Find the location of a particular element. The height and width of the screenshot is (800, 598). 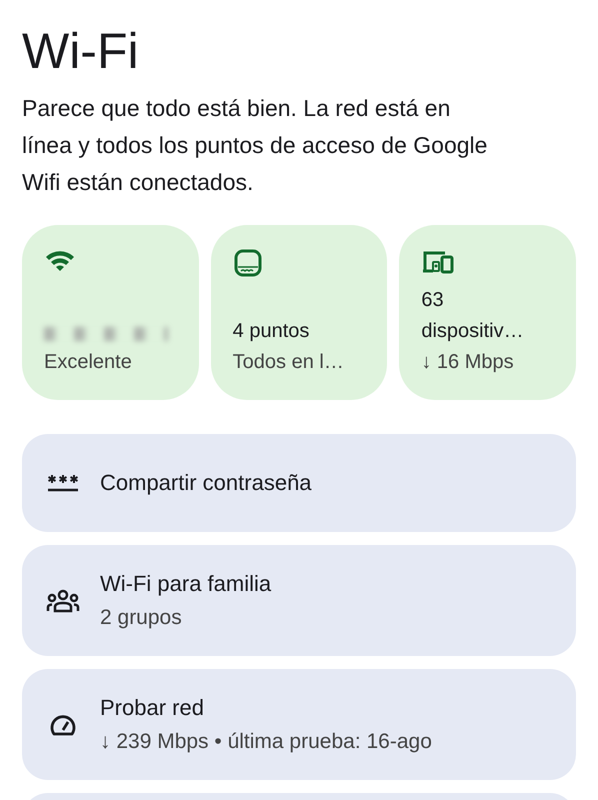

tile-subtitle: ↓ 16 Mbps is located at coordinates (468, 362).